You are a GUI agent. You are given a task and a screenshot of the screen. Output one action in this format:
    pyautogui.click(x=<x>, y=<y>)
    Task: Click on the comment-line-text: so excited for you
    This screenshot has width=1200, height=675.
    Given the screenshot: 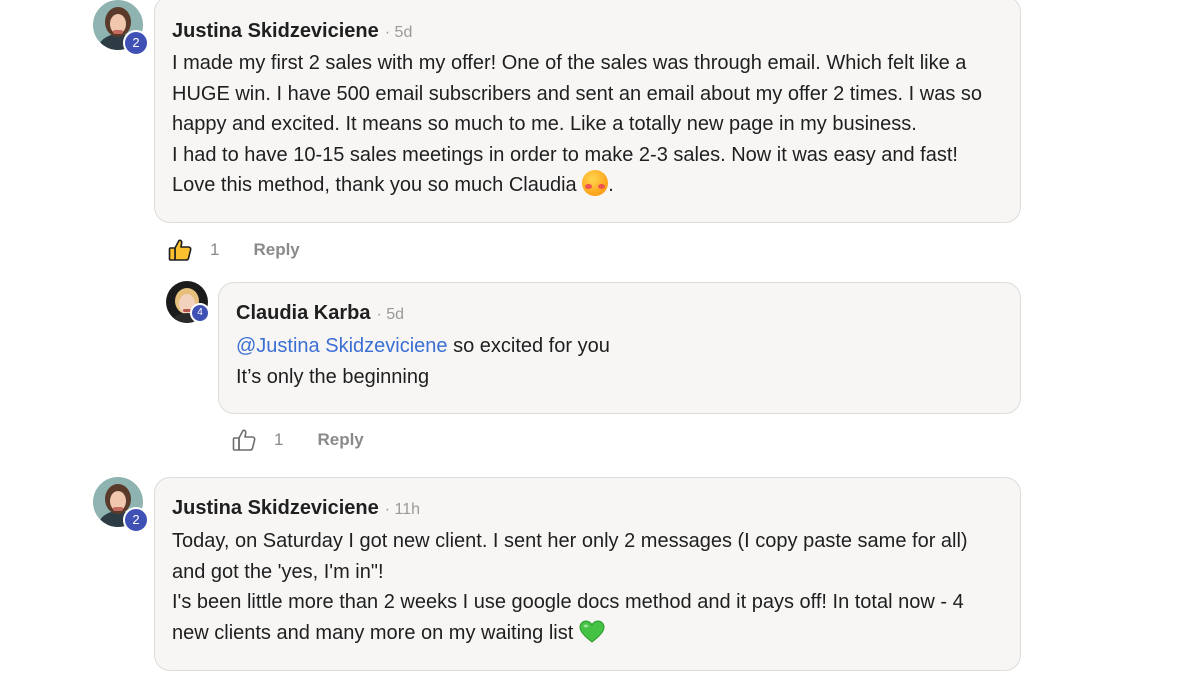 What is the action you would take?
    pyautogui.click(x=528, y=346)
    